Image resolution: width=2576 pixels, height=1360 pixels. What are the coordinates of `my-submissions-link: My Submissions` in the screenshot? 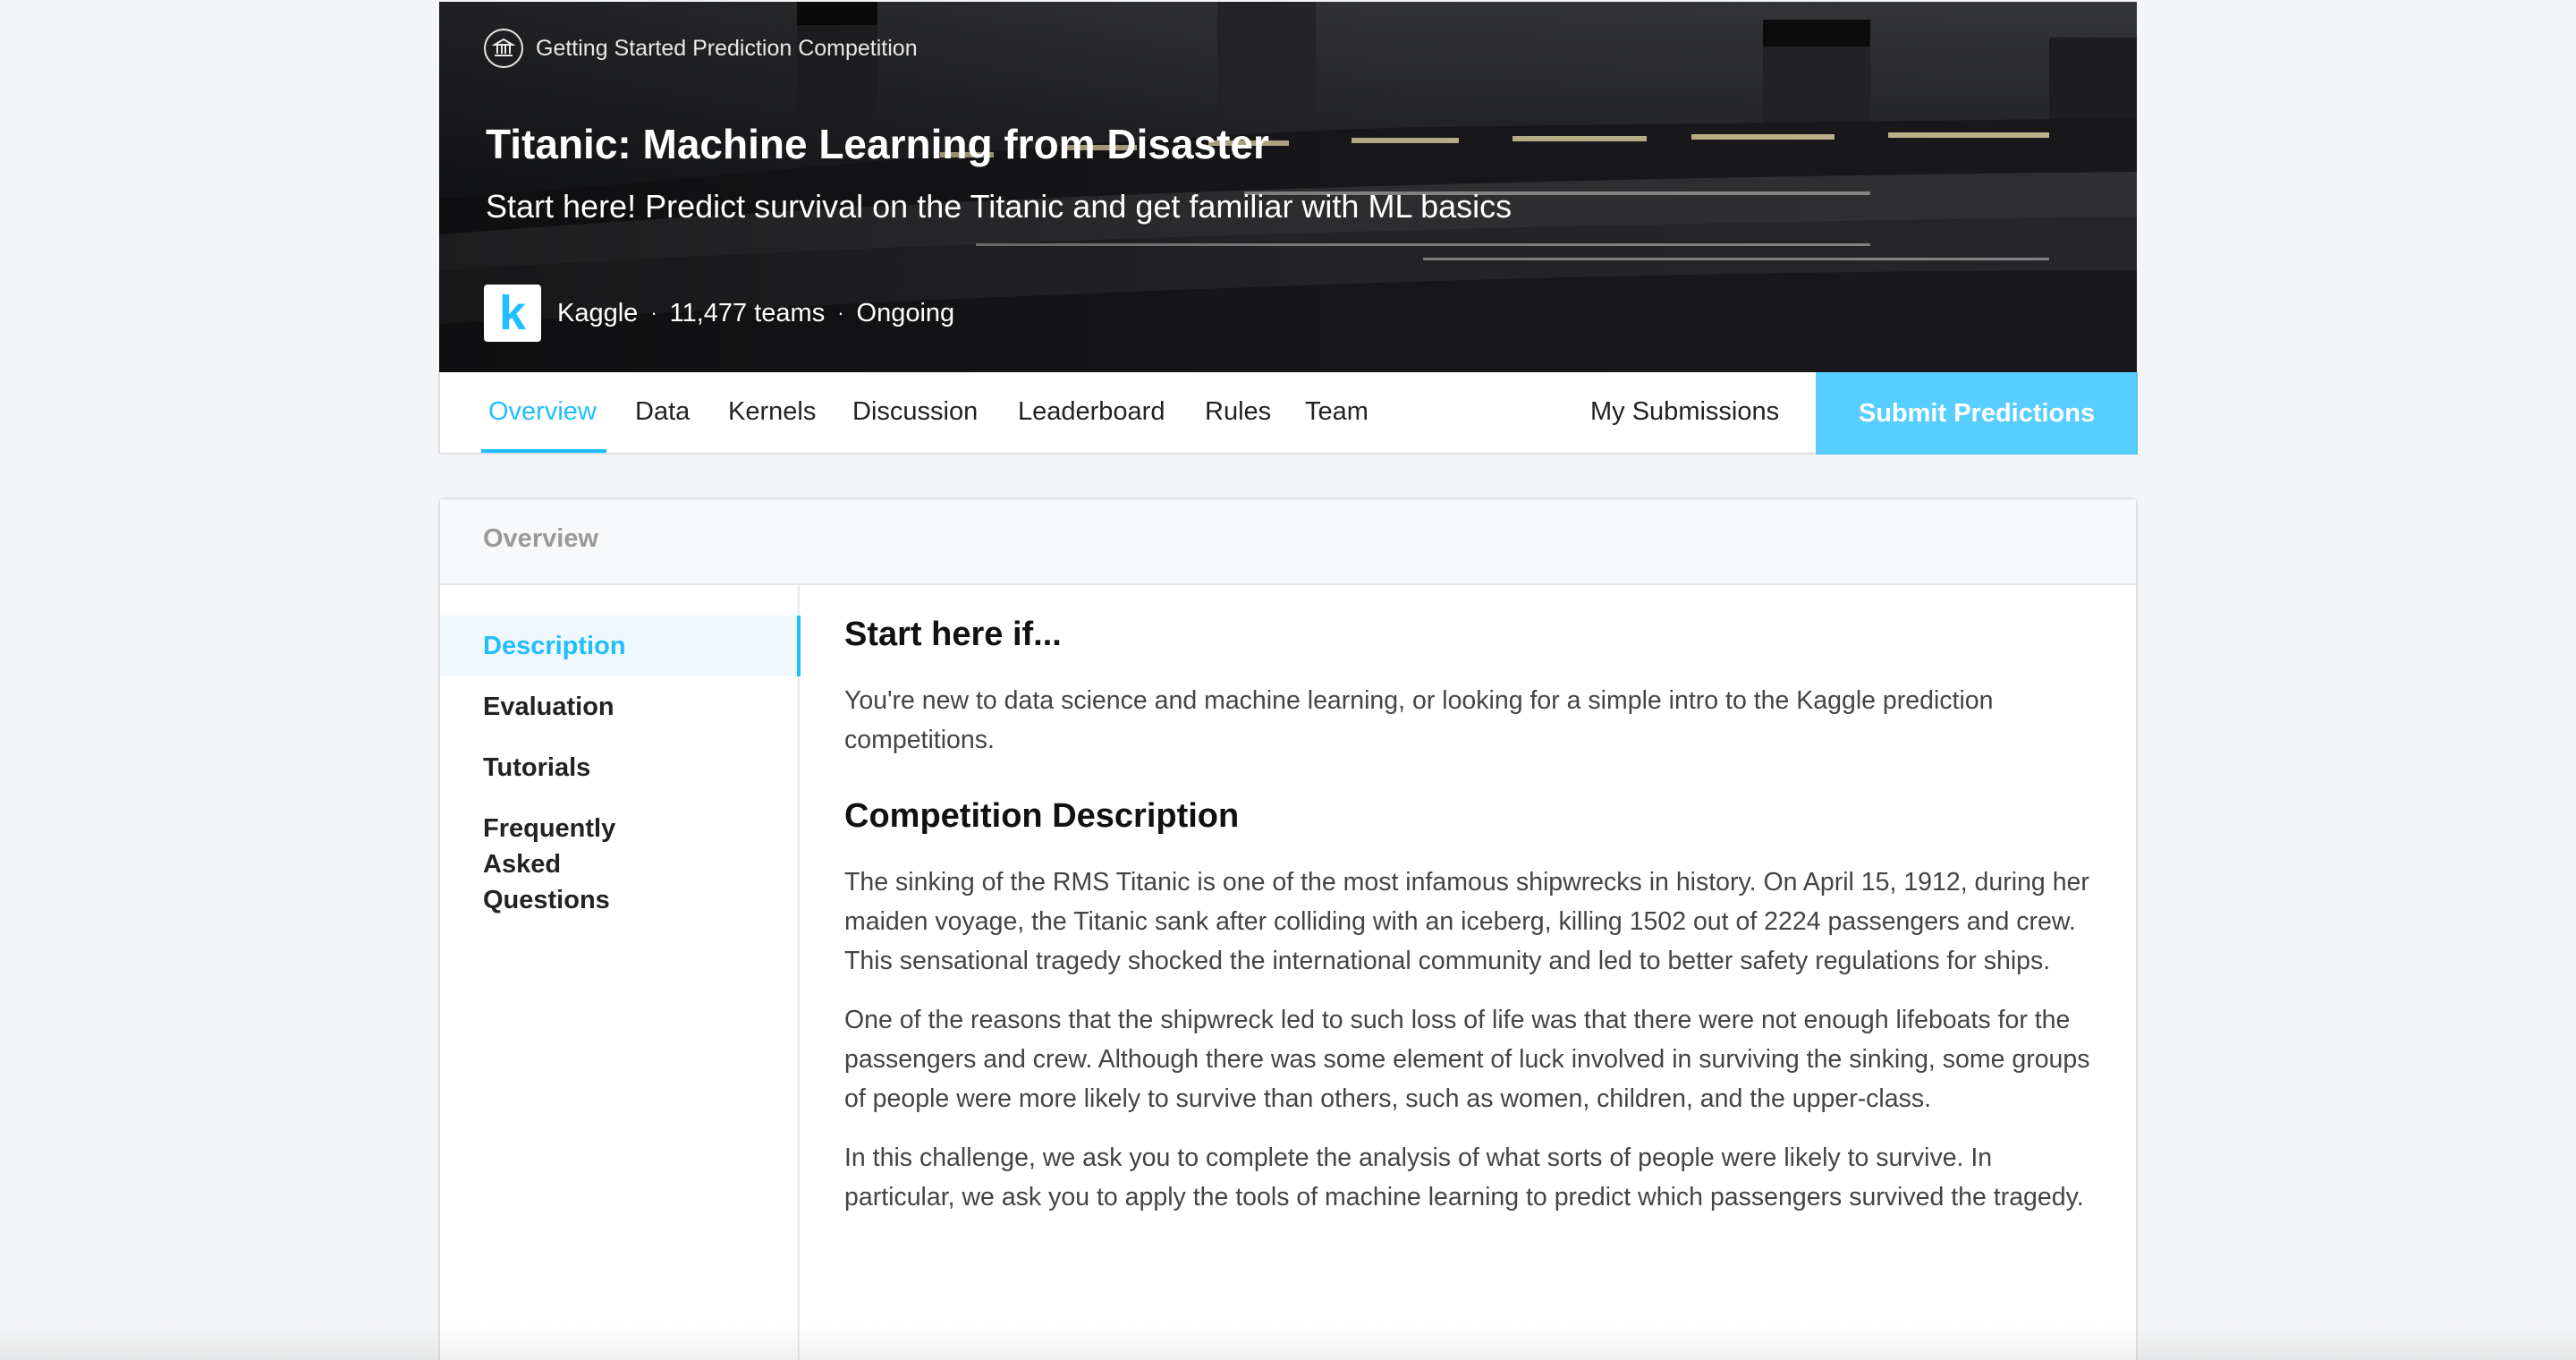 It's located at (1684, 413).